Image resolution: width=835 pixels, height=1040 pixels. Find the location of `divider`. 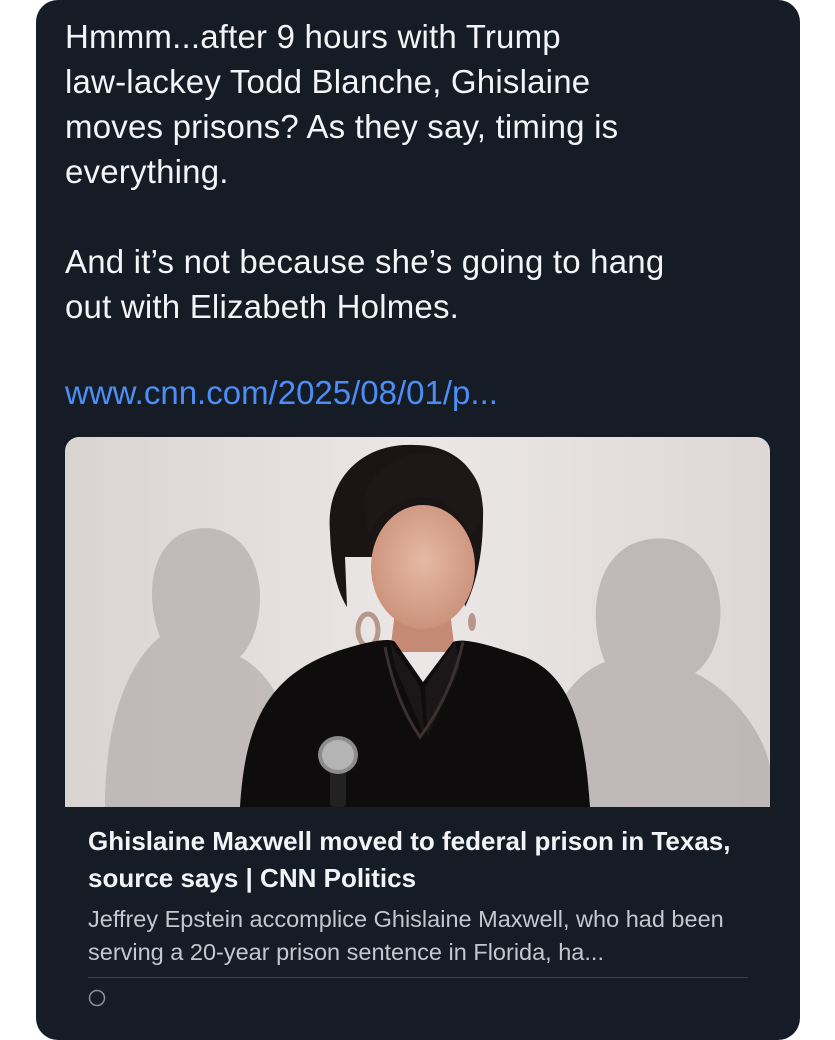

divider is located at coordinates (418, 977).